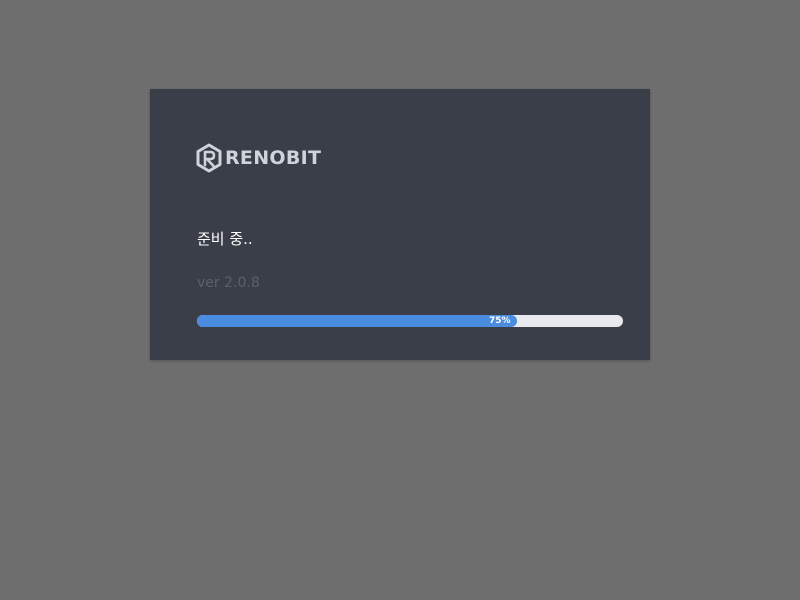 This screenshot has height=600, width=800. Describe the element at coordinates (209, 158) in the screenshot. I see `renobit-logo-icon` at that location.